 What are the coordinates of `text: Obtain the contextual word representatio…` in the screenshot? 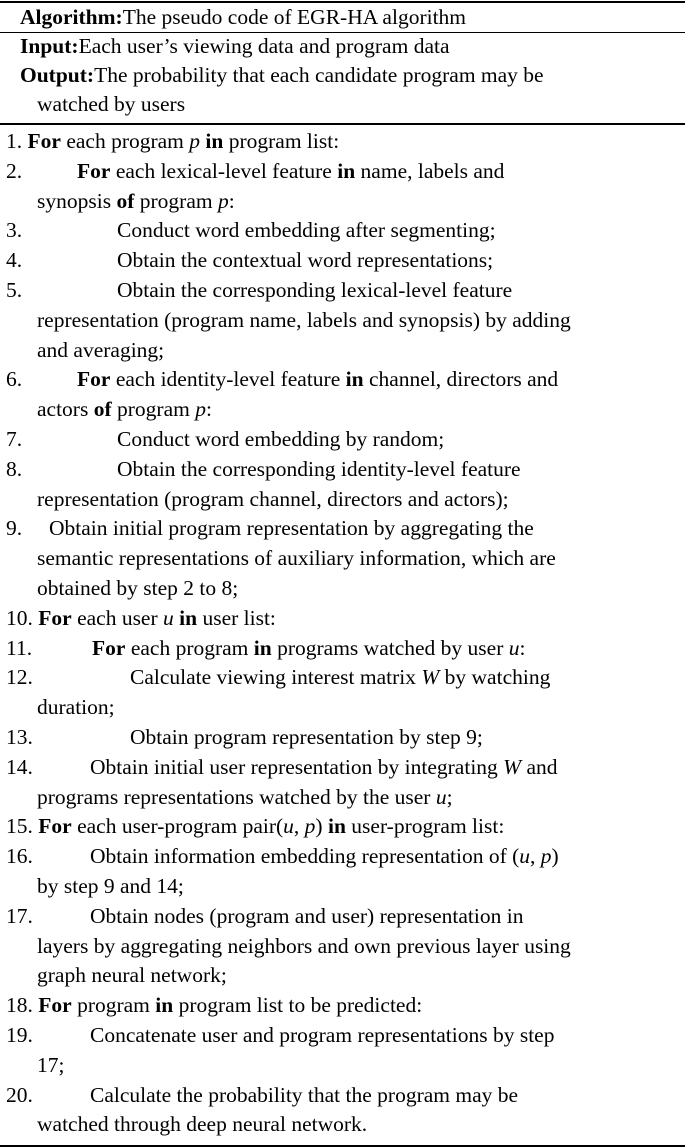 It's located at (305, 260).